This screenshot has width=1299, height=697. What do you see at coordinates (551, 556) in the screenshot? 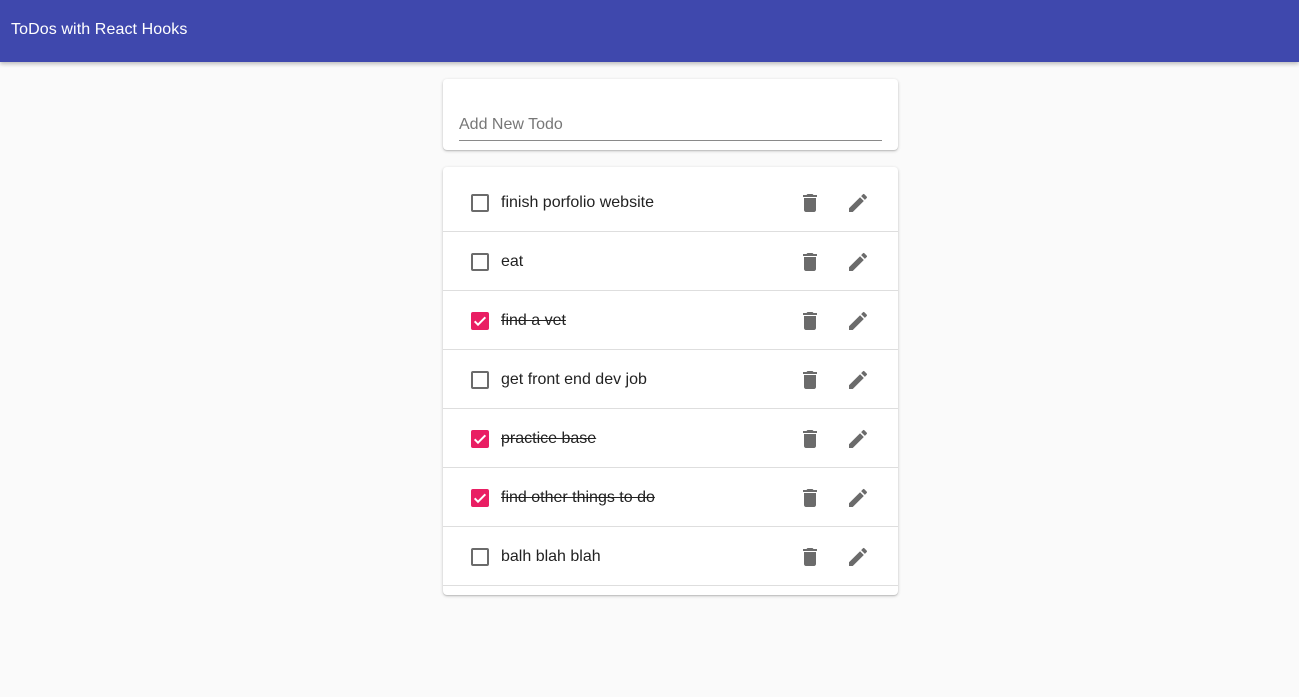
I see `todo-text: balh blah blah` at bounding box center [551, 556].